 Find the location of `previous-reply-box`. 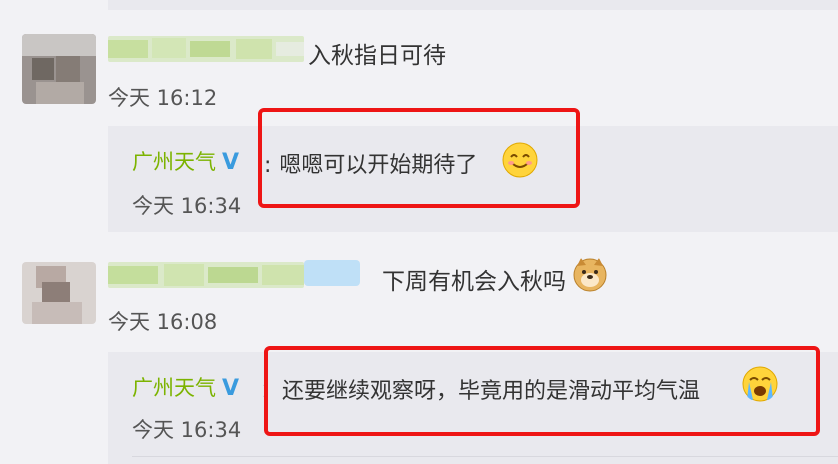

previous-reply-box is located at coordinates (473, 5).